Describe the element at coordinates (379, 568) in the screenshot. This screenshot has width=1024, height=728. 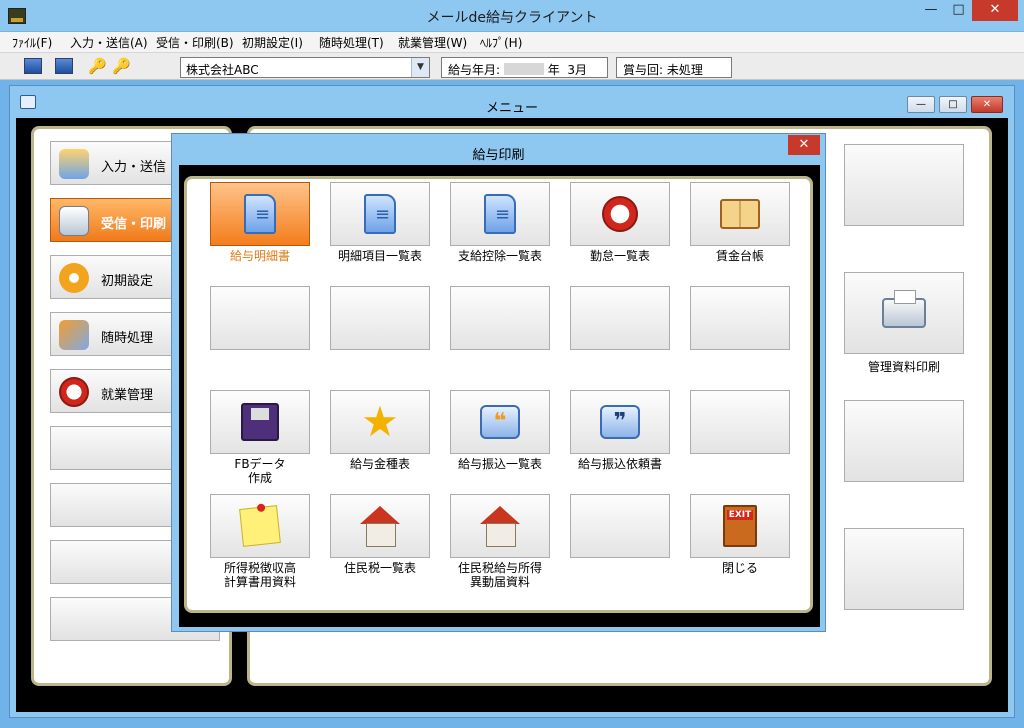
I see `resident-tax-list-label: 住民税一覧表` at that location.